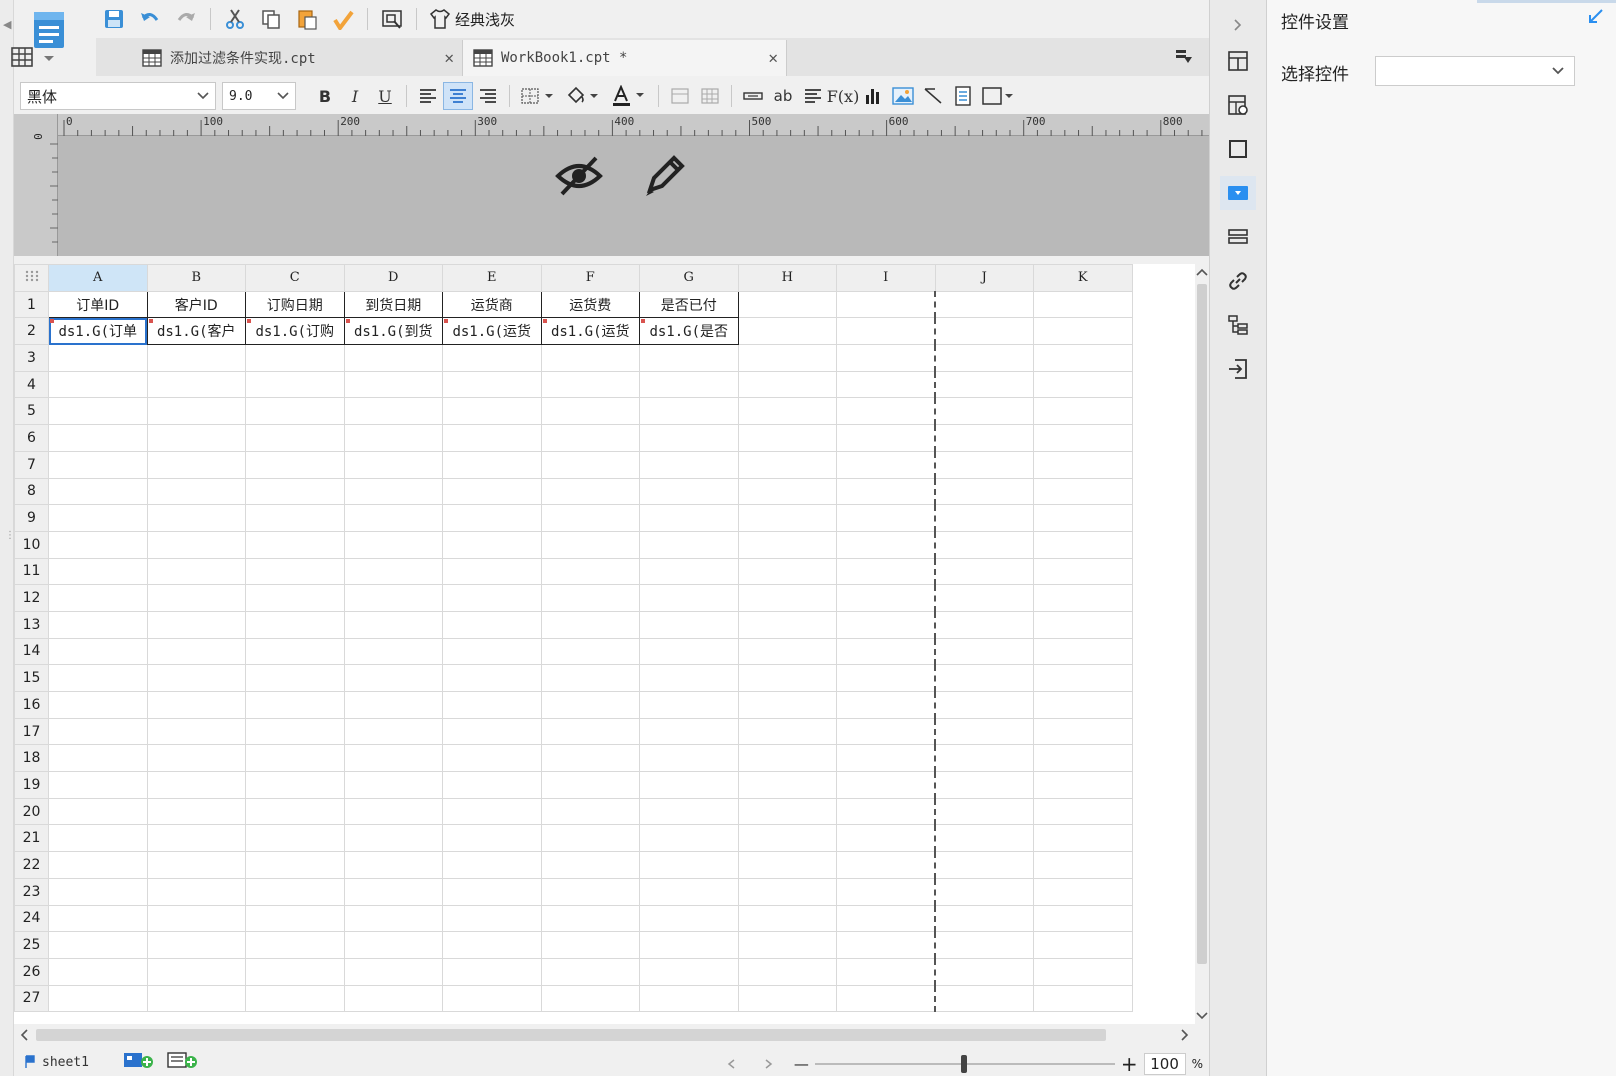 This screenshot has height=1076, width=1616. Describe the element at coordinates (385, 96) in the screenshot. I see `underline-button: U` at that location.